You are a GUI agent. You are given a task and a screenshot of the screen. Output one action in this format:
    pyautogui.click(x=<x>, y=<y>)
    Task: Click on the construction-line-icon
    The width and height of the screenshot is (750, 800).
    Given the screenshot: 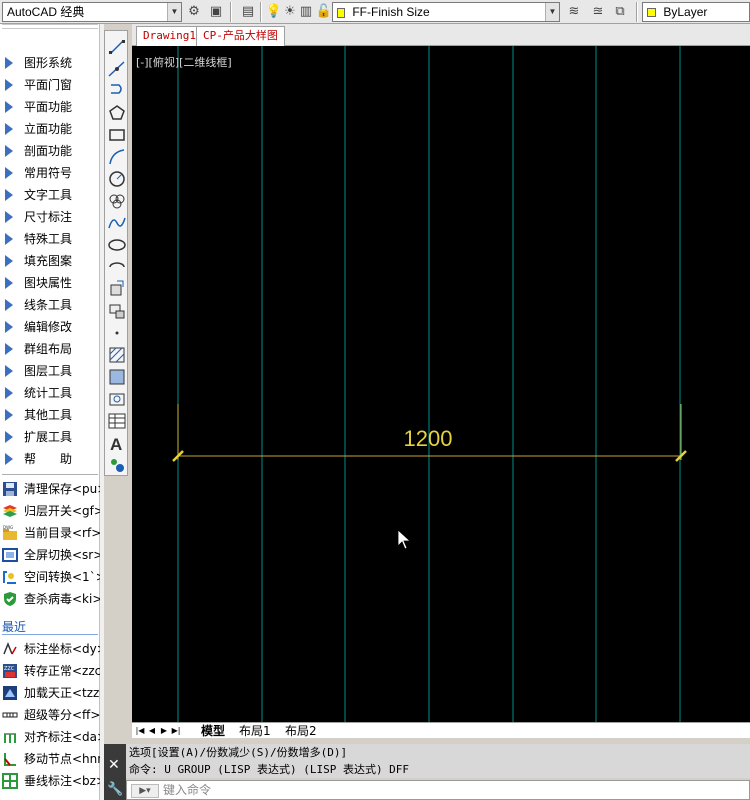 What is the action you would take?
    pyautogui.click(x=117, y=69)
    